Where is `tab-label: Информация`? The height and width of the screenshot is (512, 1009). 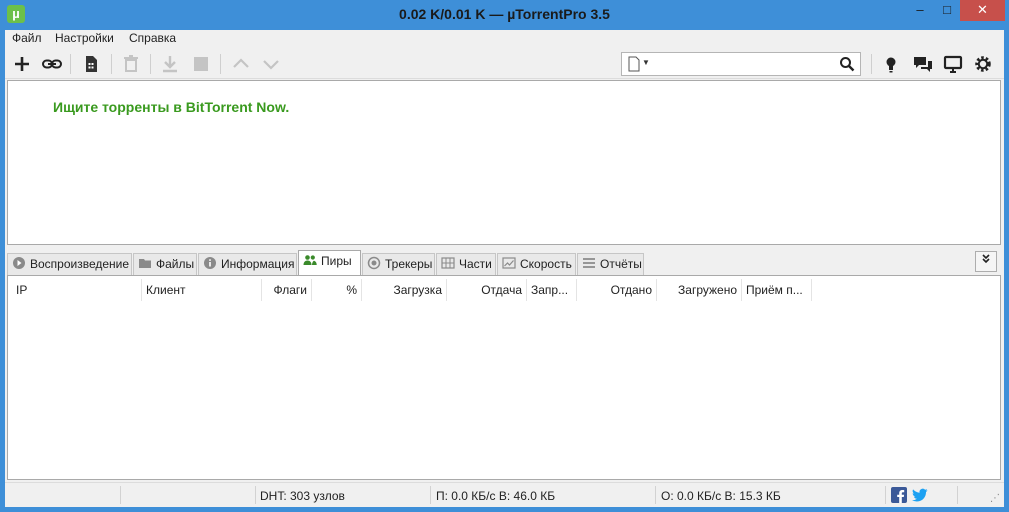 tab-label: Информация is located at coordinates (258, 264).